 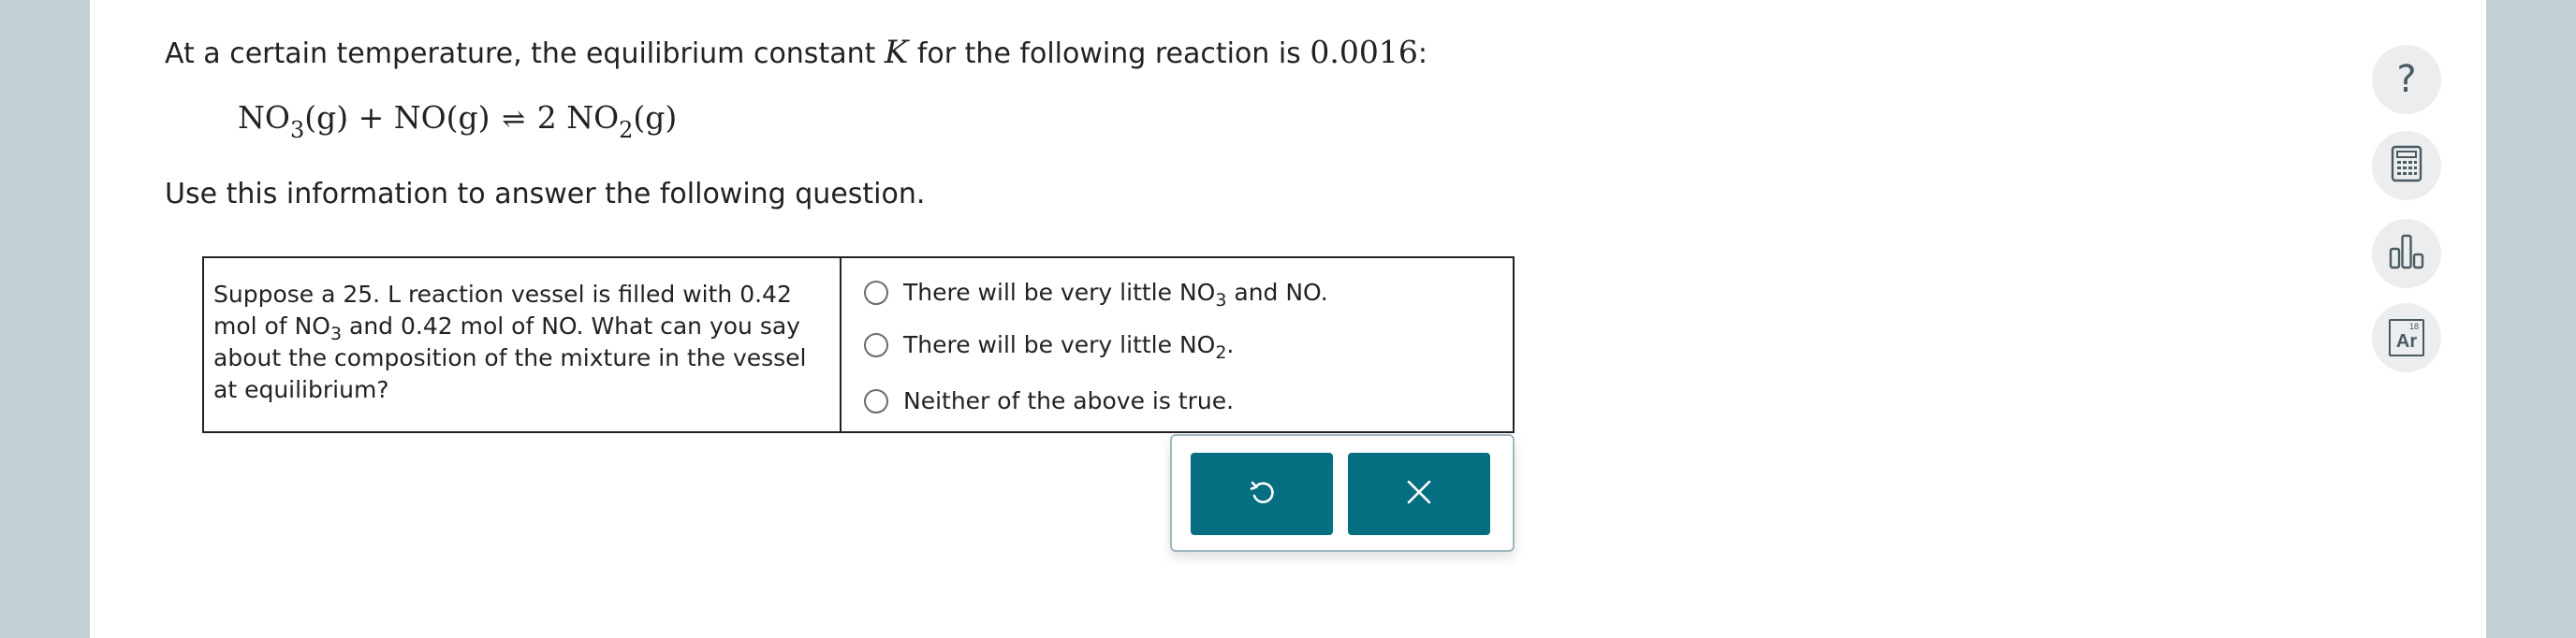 I want to click on question-sub: 3, so click(x=336, y=334).